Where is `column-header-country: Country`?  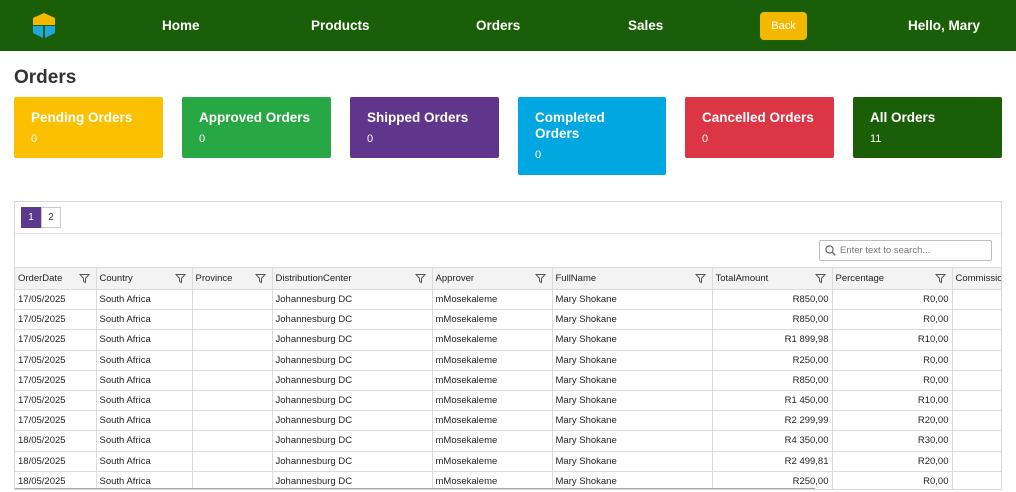
column-header-country: Country is located at coordinates (144, 278).